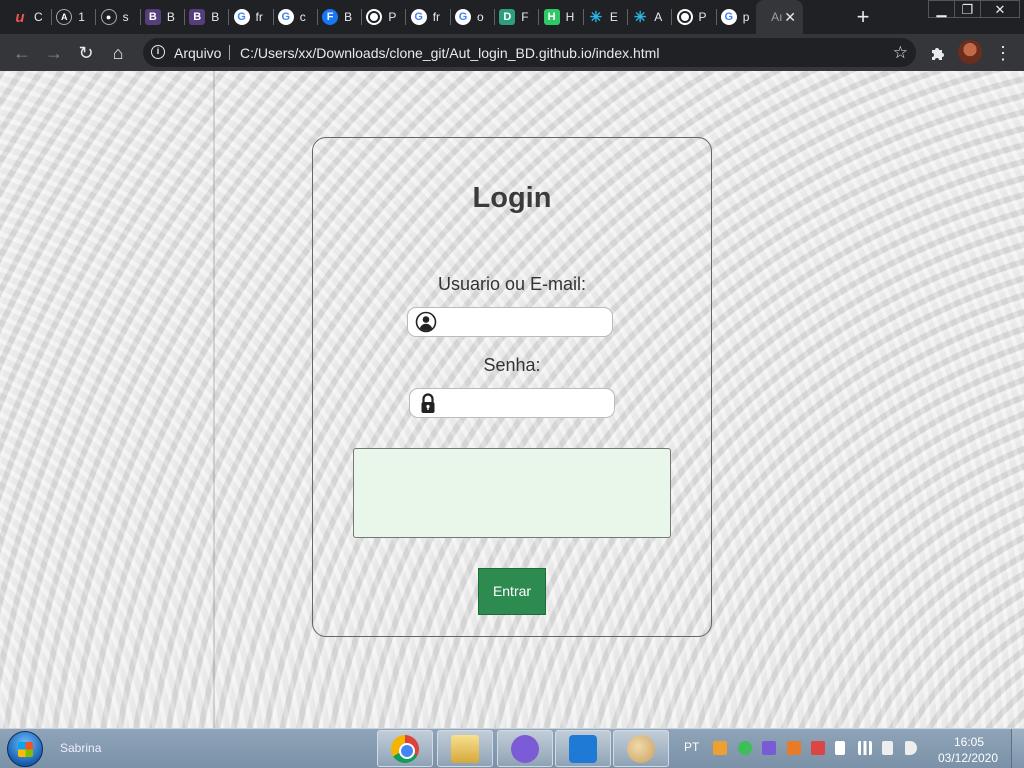  I want to click on extensions-button, so click(938, 53).